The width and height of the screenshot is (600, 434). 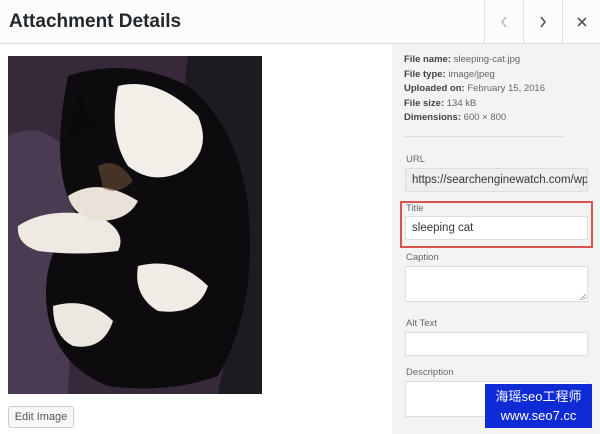 I want to click on title-label: Title, so click(x=415, y=208).